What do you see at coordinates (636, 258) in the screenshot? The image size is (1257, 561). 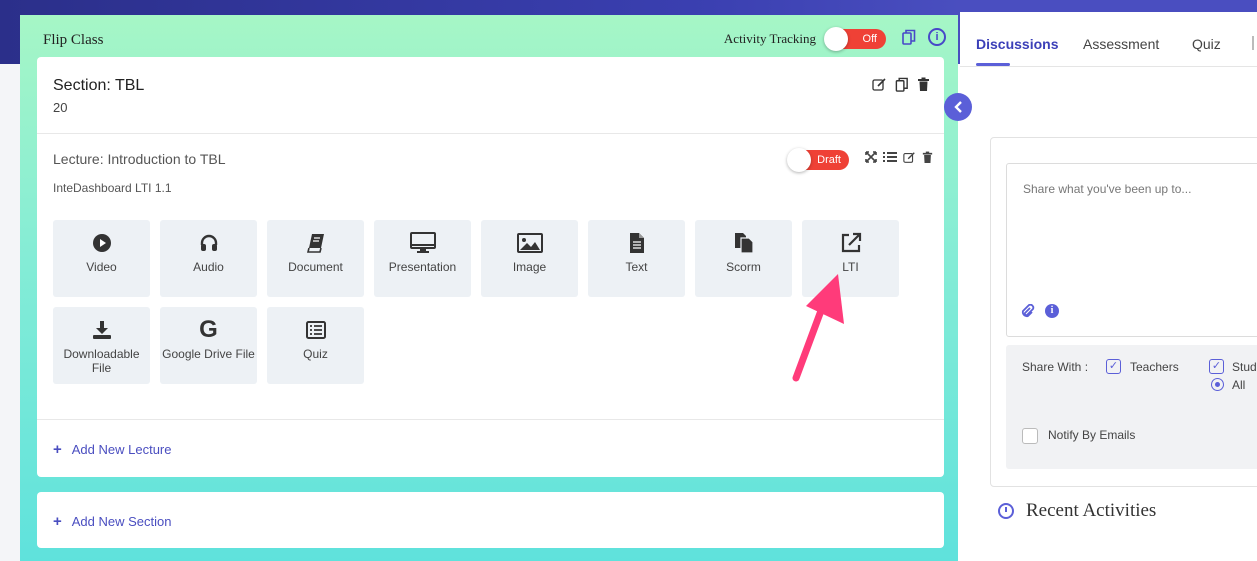 I see `tile-text: Text` at bounding box center [636, 258].